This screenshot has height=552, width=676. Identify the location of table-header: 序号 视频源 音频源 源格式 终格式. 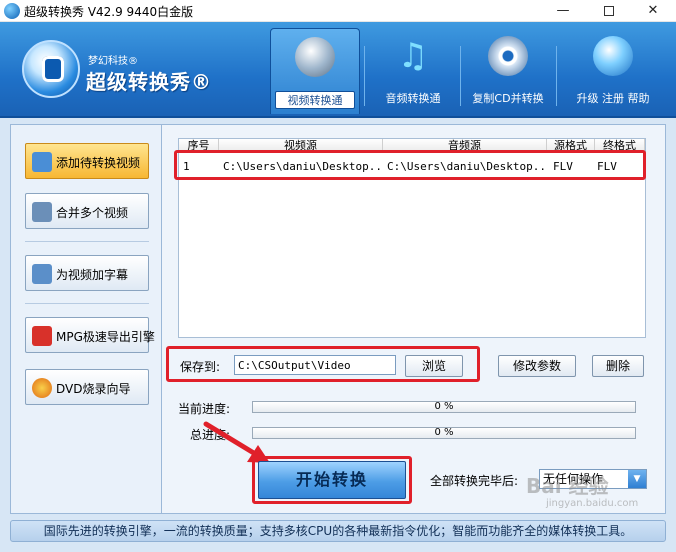
(412, 146).